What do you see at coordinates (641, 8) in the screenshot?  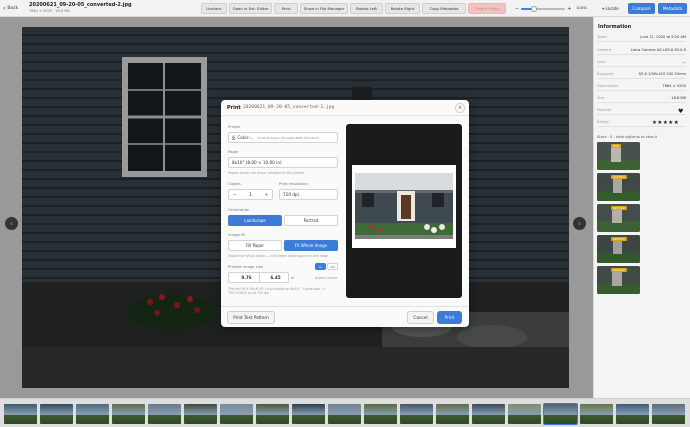 I see `compare-button: Compare` at bounding box center [641, 8].